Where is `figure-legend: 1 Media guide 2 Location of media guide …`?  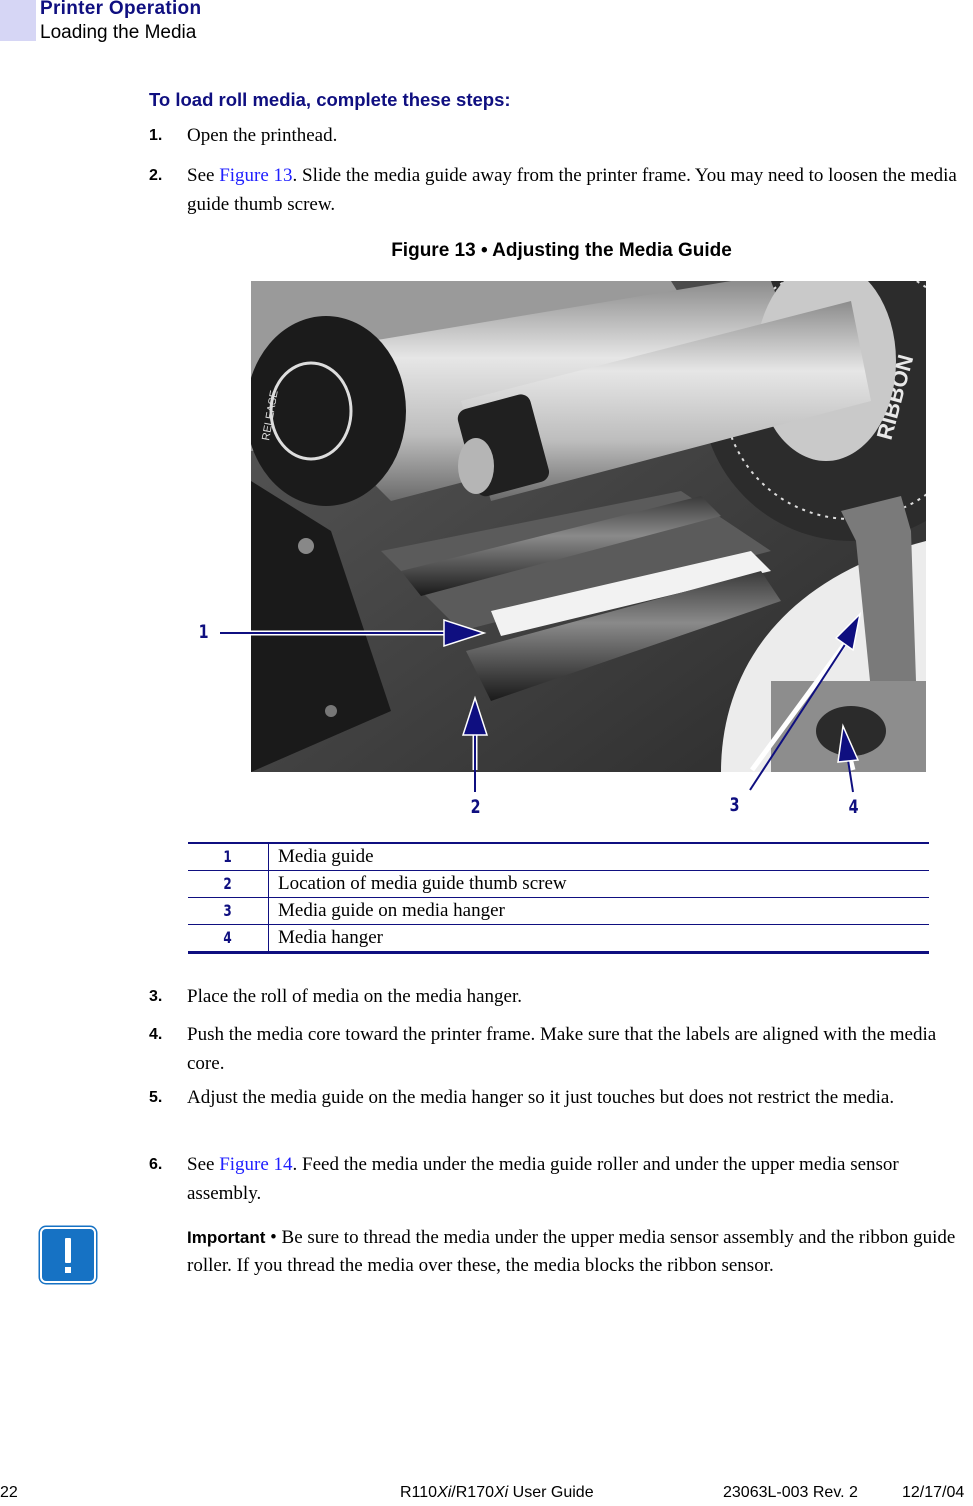 figure-legend: 1 Media guide 2 Location of media guide … is located at coordinates (558, 898).